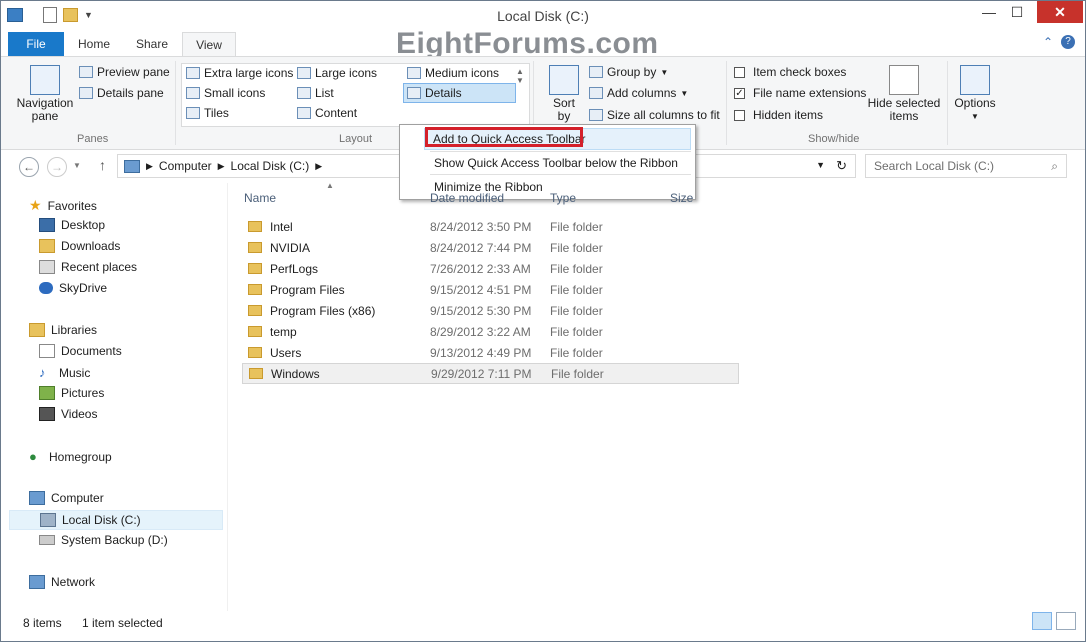 This screenshot has width=1086, height=642. I want to click on menu-separator, so click(560, 151).